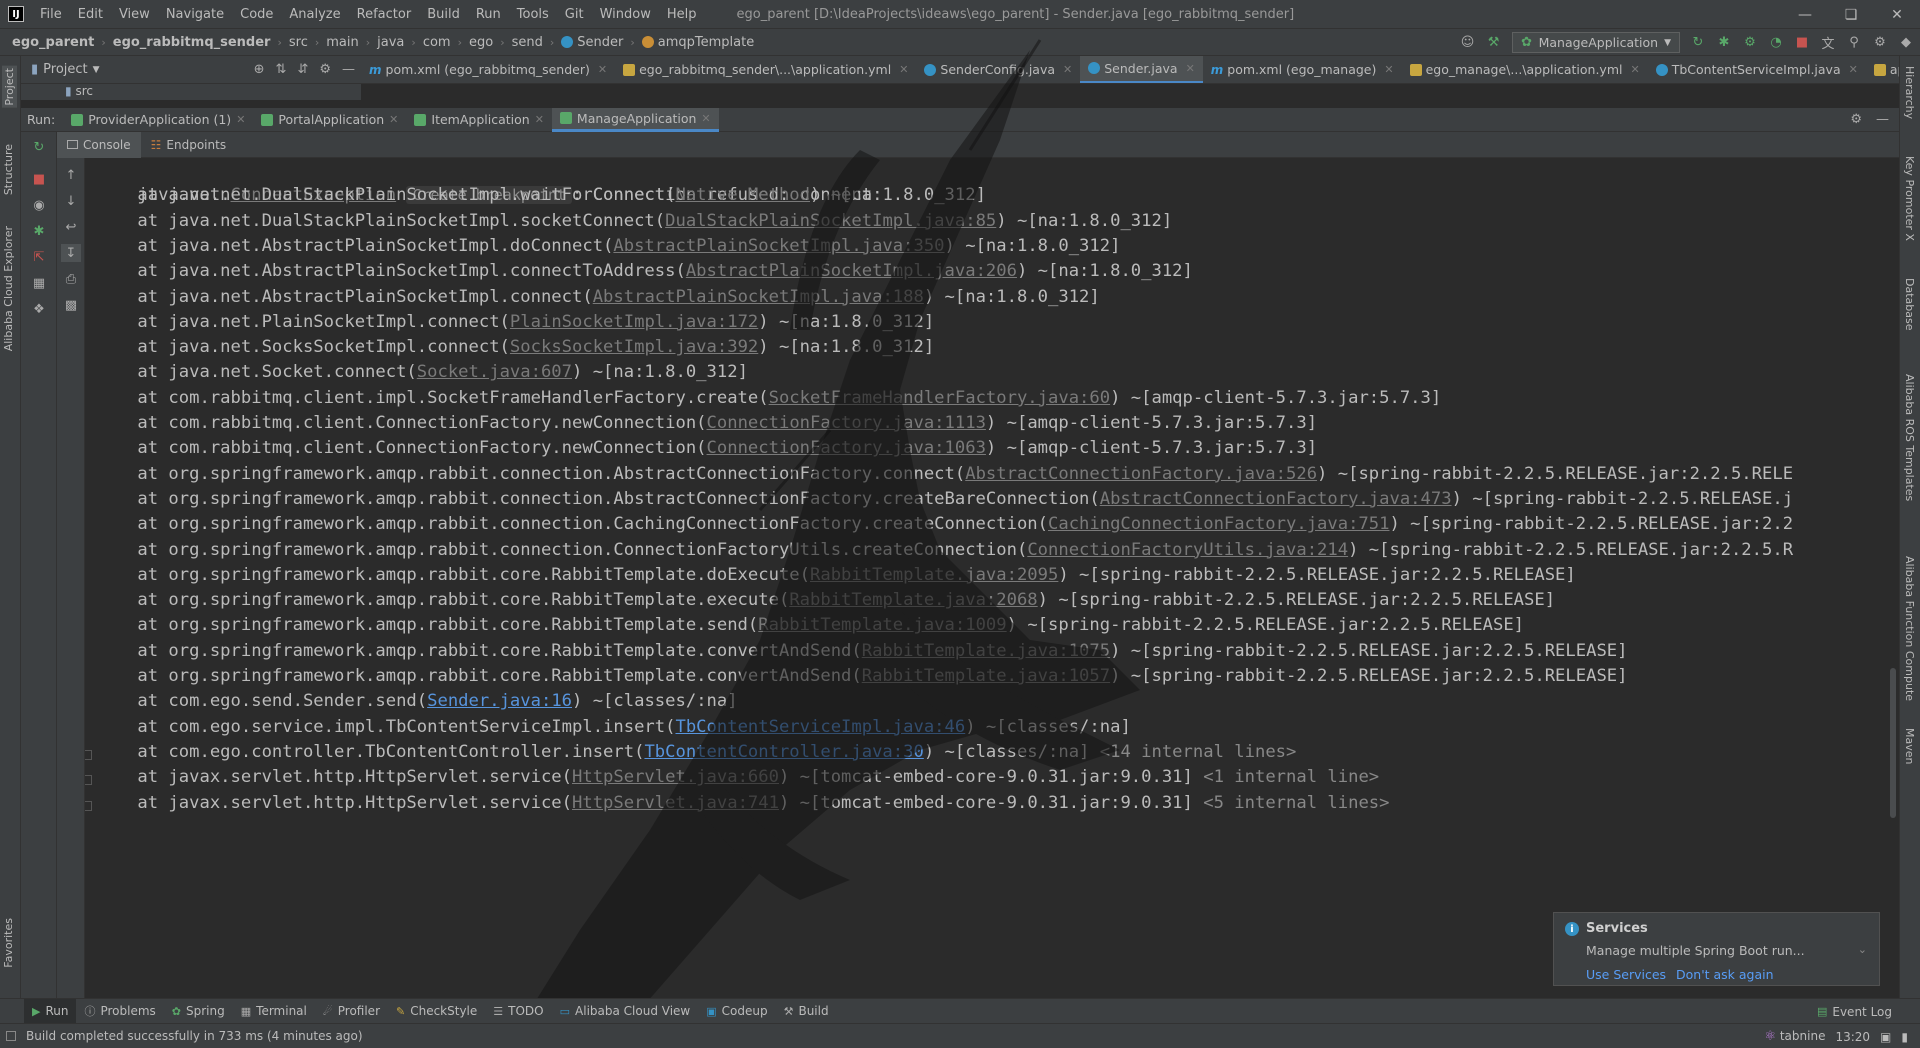 The image size is (1920, 1048). What do you see at coordinates (1525, 69) in the screenshot?
I see `editor-tab: ego_manage\...\application.yml ✕` at bounding box center [1525, 69].